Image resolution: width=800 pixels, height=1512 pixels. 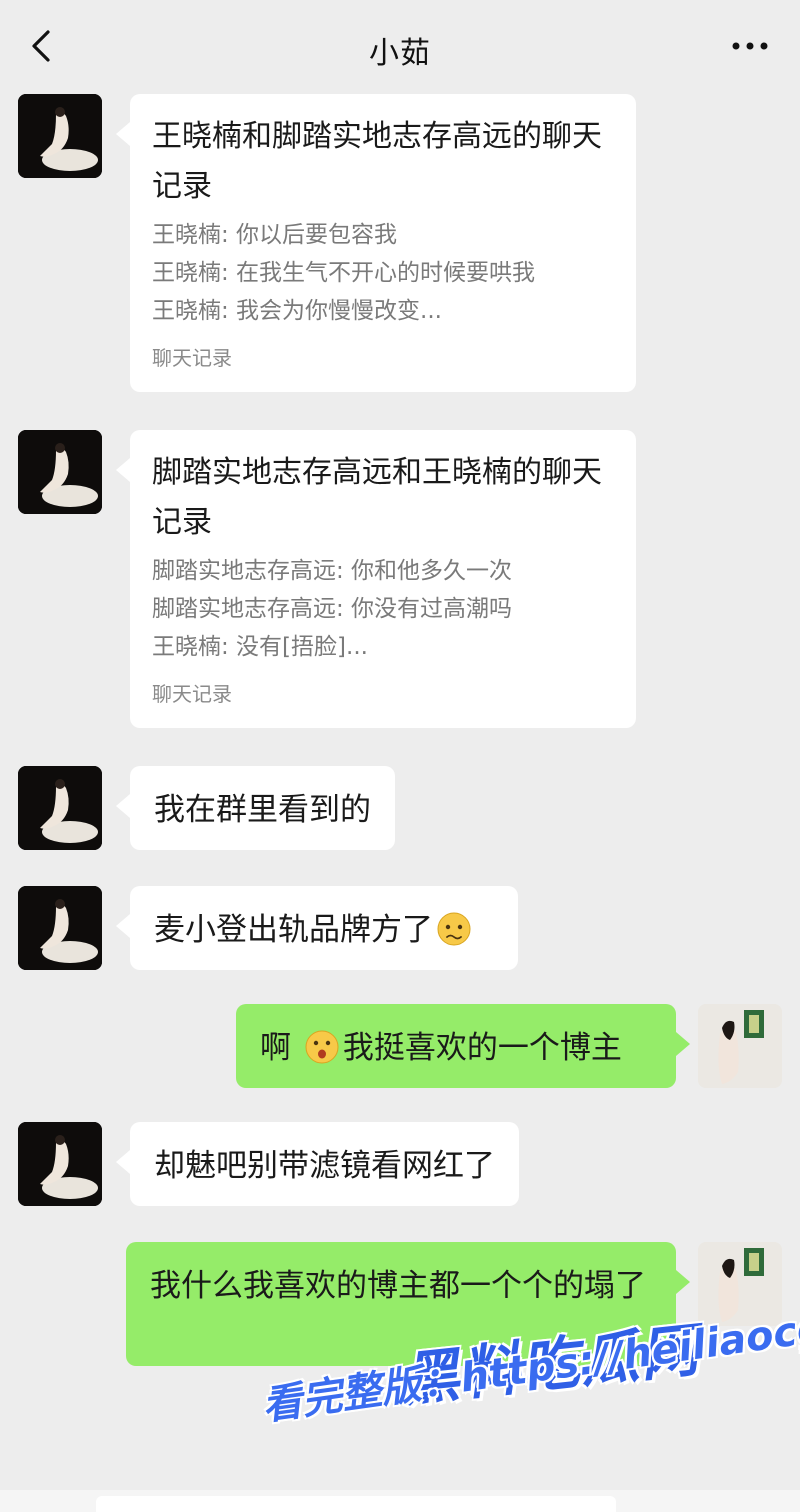 I want to click on chat-record-line: 脚踏实地志存高远: 你没有过高潮吗, so click(x=332, y=609).